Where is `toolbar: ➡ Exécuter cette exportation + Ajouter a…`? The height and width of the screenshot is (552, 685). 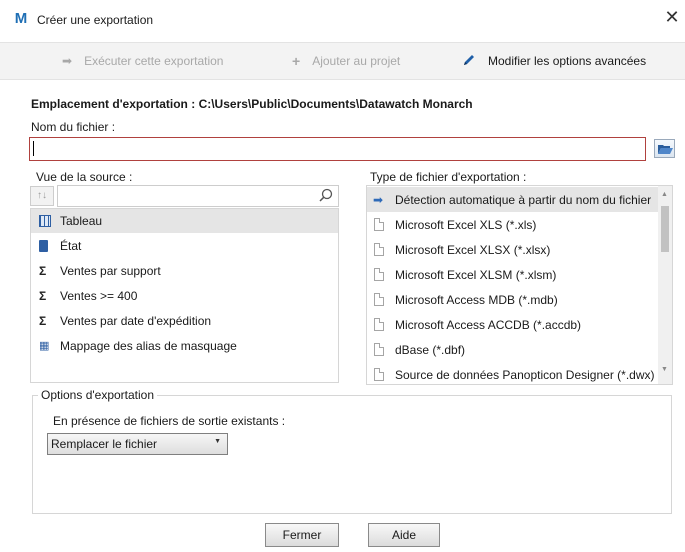
toolbar: ➡ Exécuter cette exportation + Ajouter a… is located at coordinates (342, 61).